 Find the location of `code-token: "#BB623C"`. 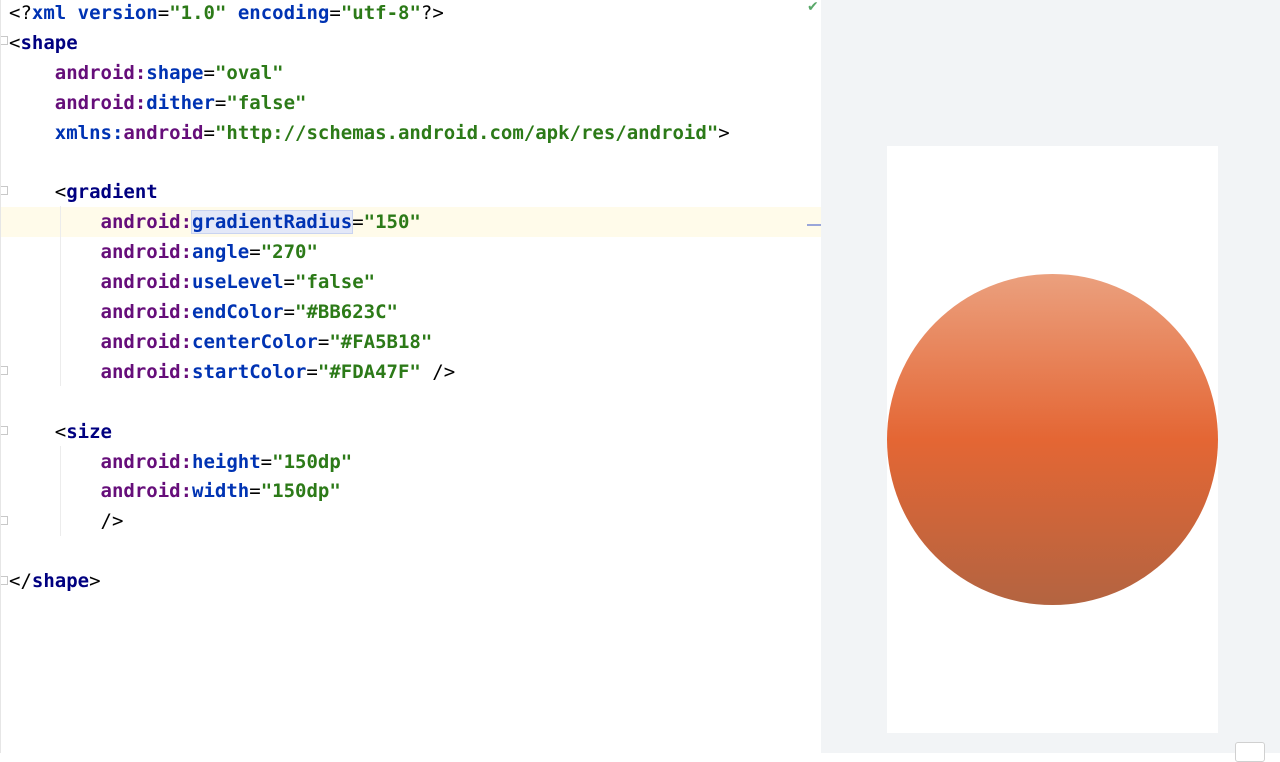

code-token: "#BB623C" is located at coordinates (346, 312).